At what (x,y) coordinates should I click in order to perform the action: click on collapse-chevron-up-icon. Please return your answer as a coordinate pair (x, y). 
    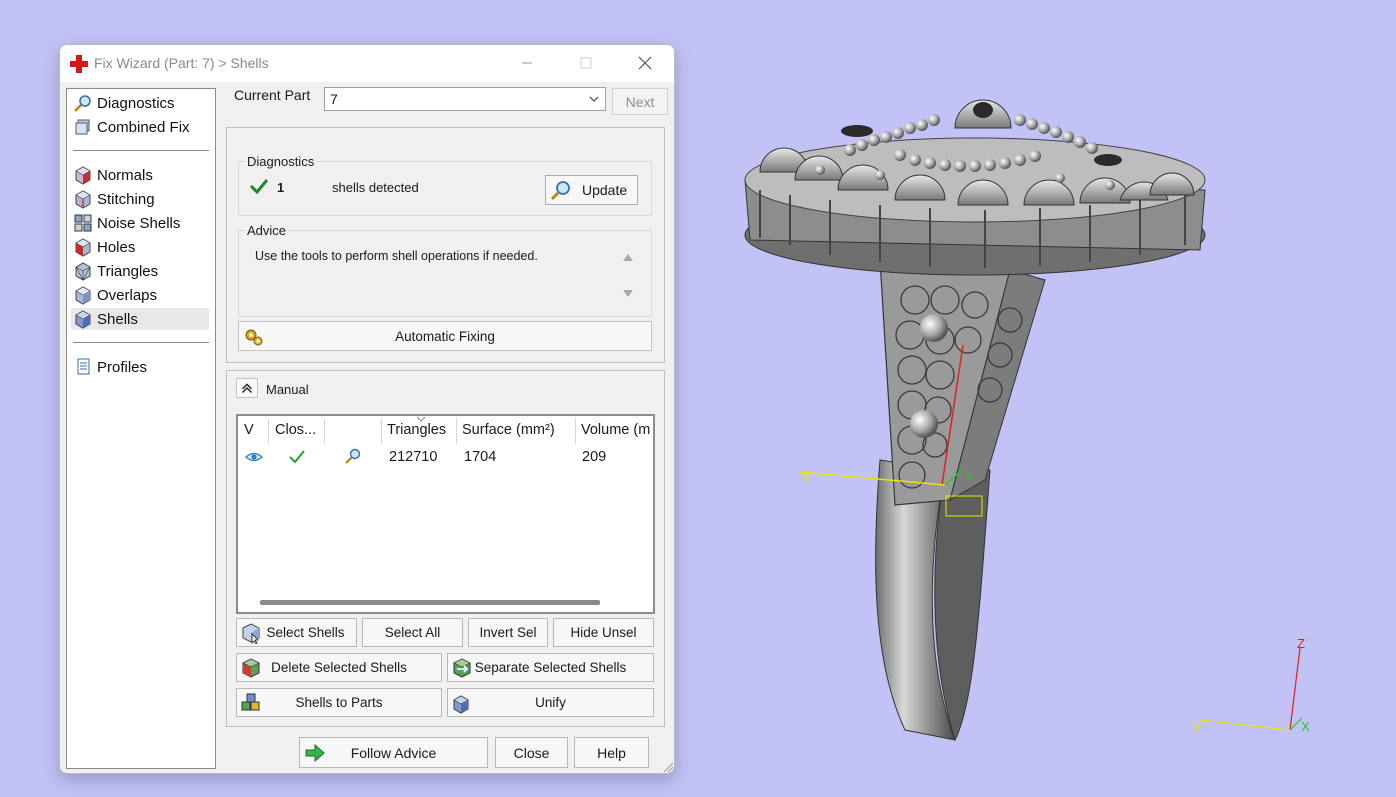
    Looking at the image, I should click on (247, 388).